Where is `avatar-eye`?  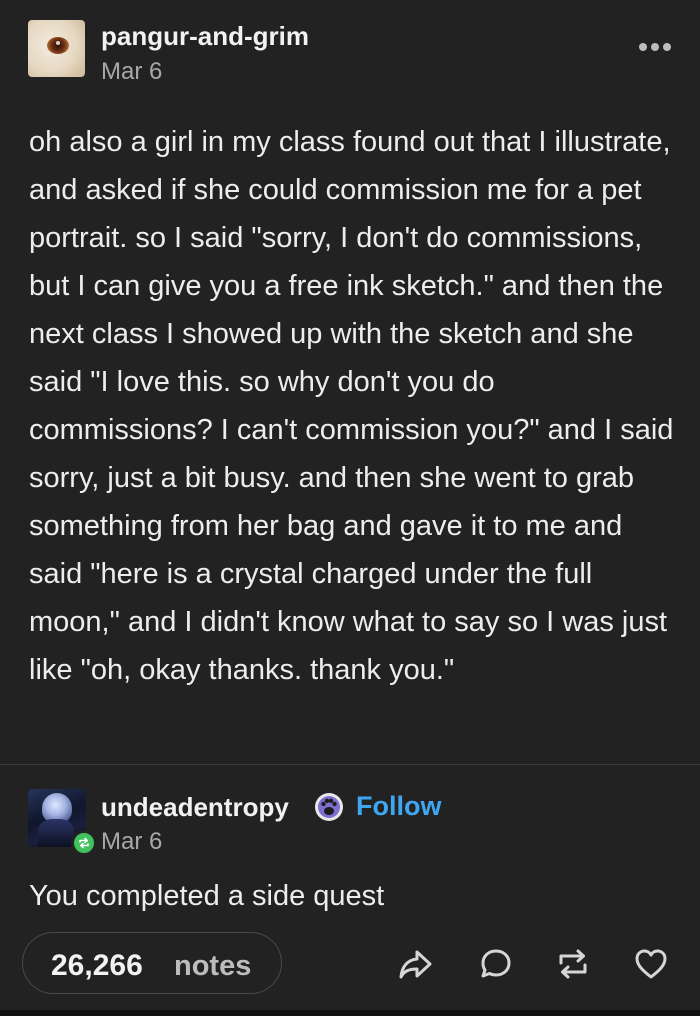 avatar-eye is located at coordinates (58, 45).